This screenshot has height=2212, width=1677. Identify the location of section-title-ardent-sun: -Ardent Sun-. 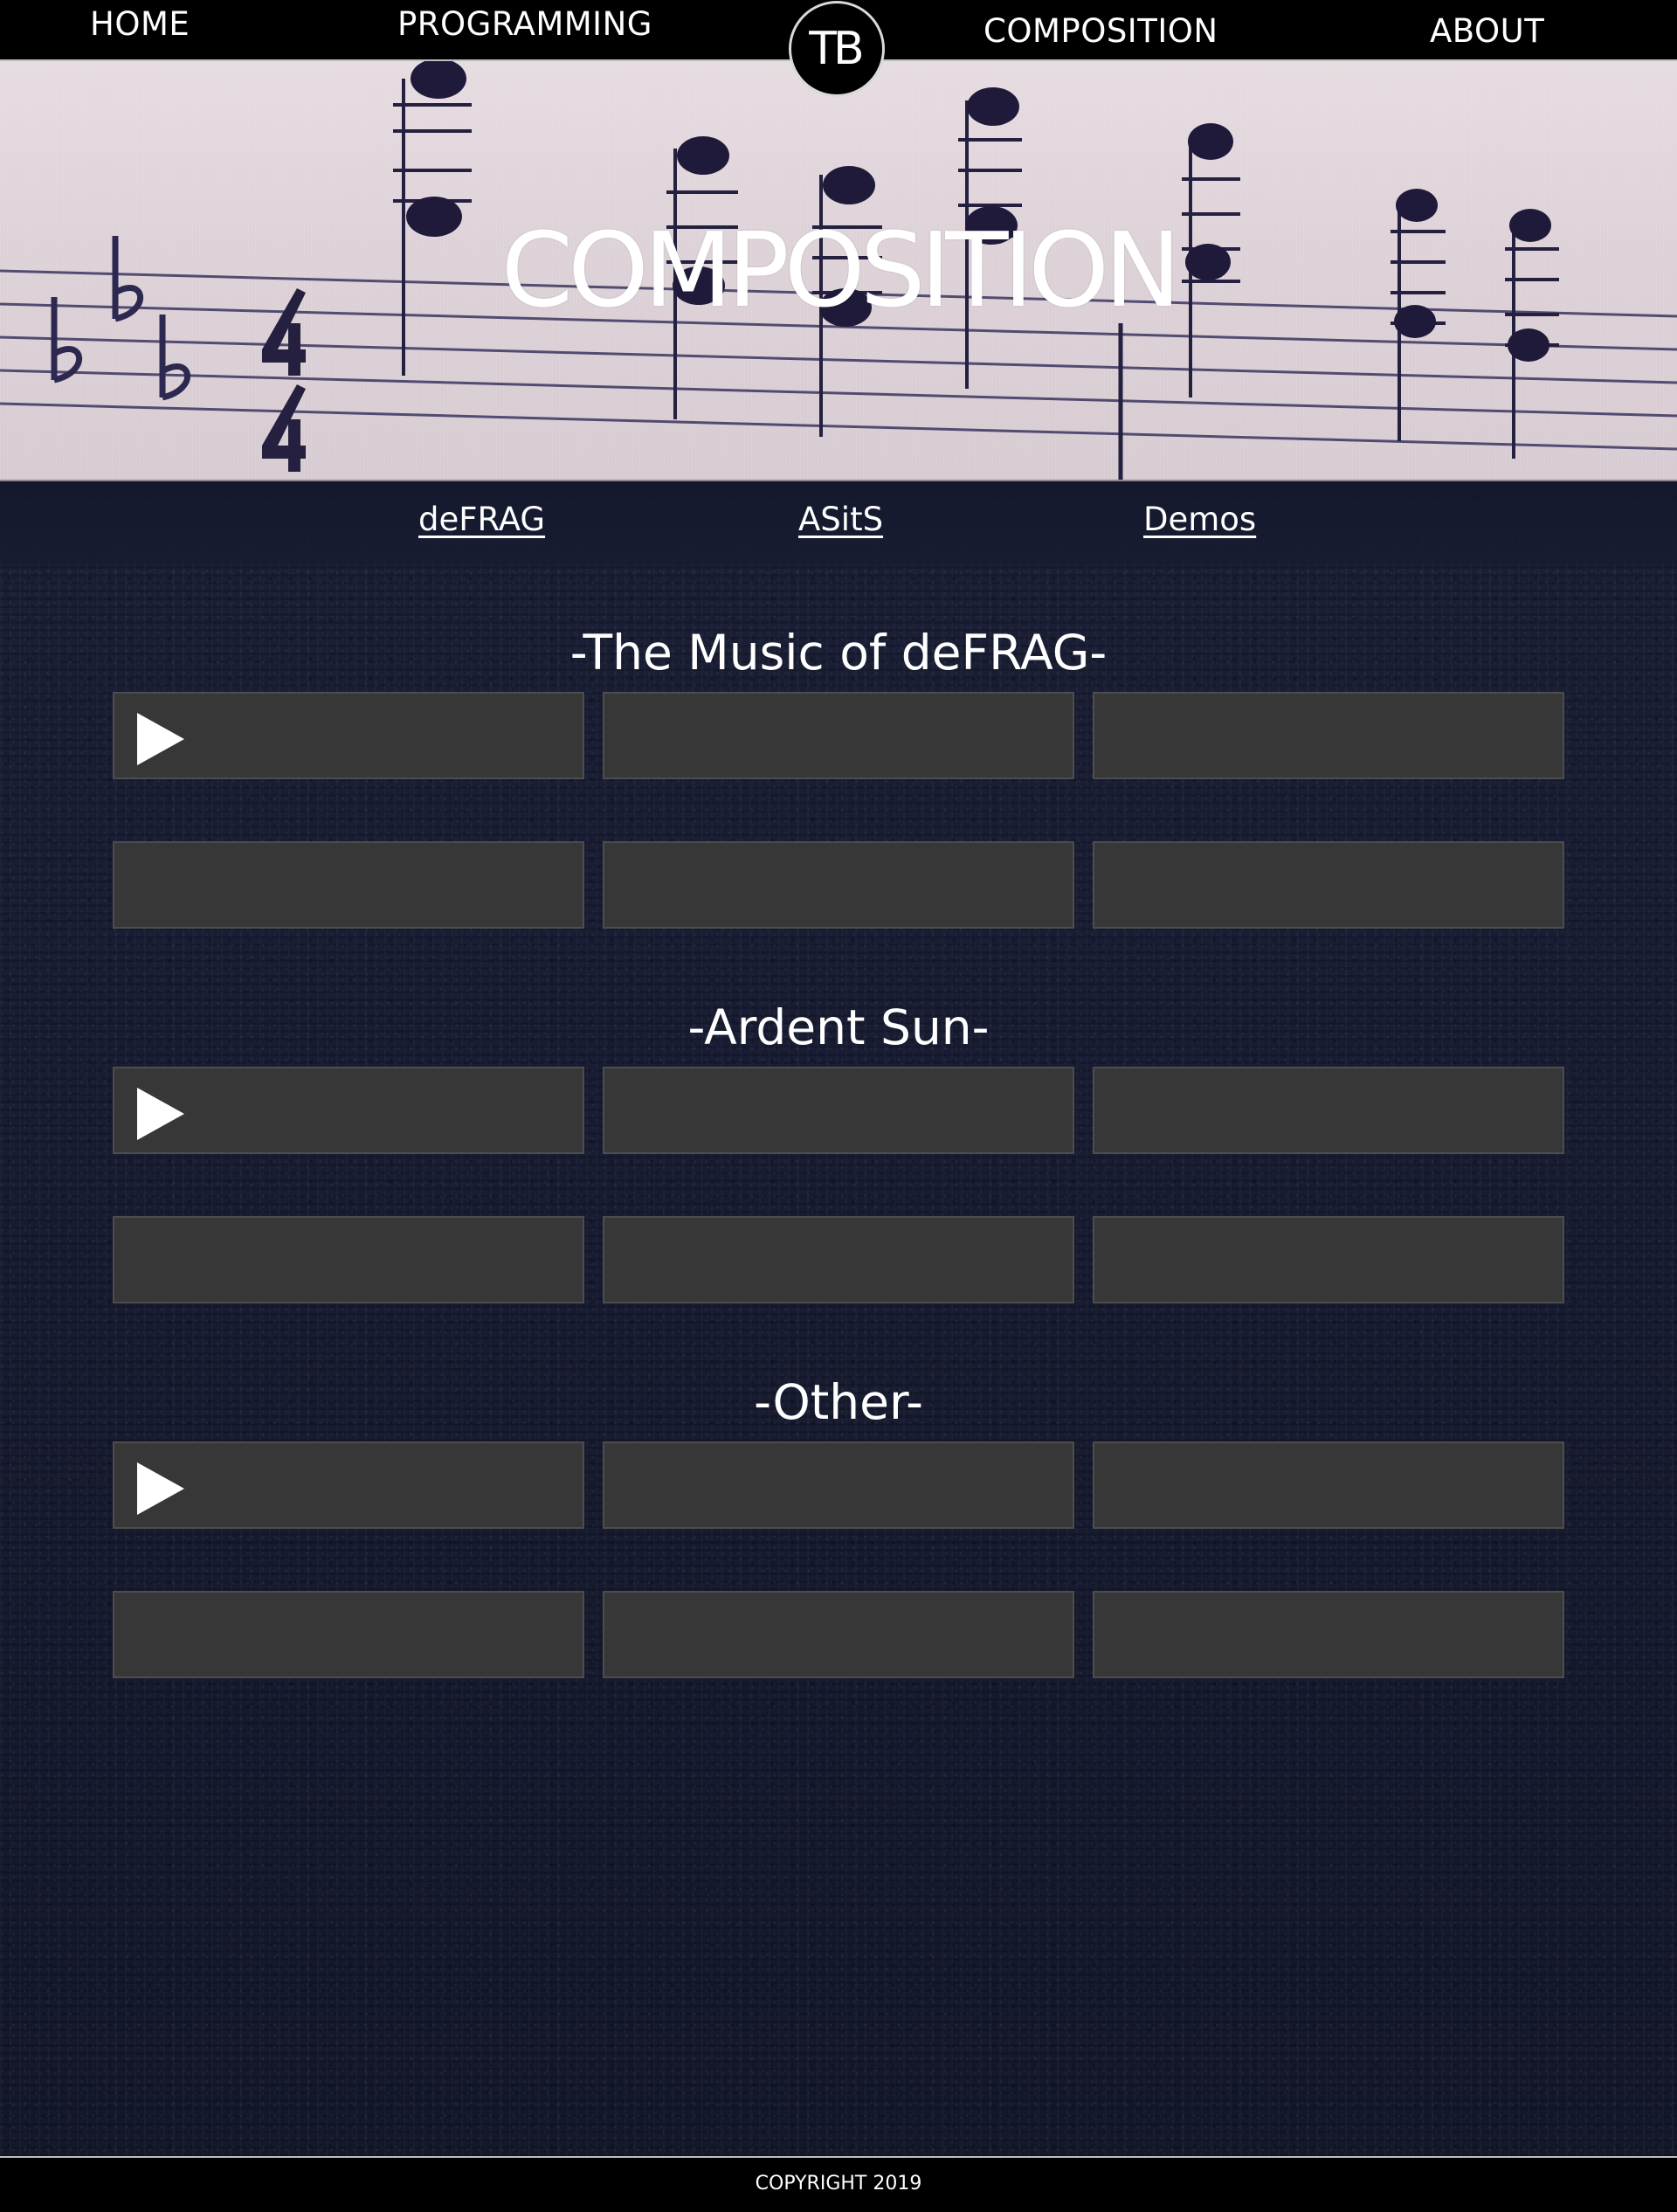
(838, 1027).